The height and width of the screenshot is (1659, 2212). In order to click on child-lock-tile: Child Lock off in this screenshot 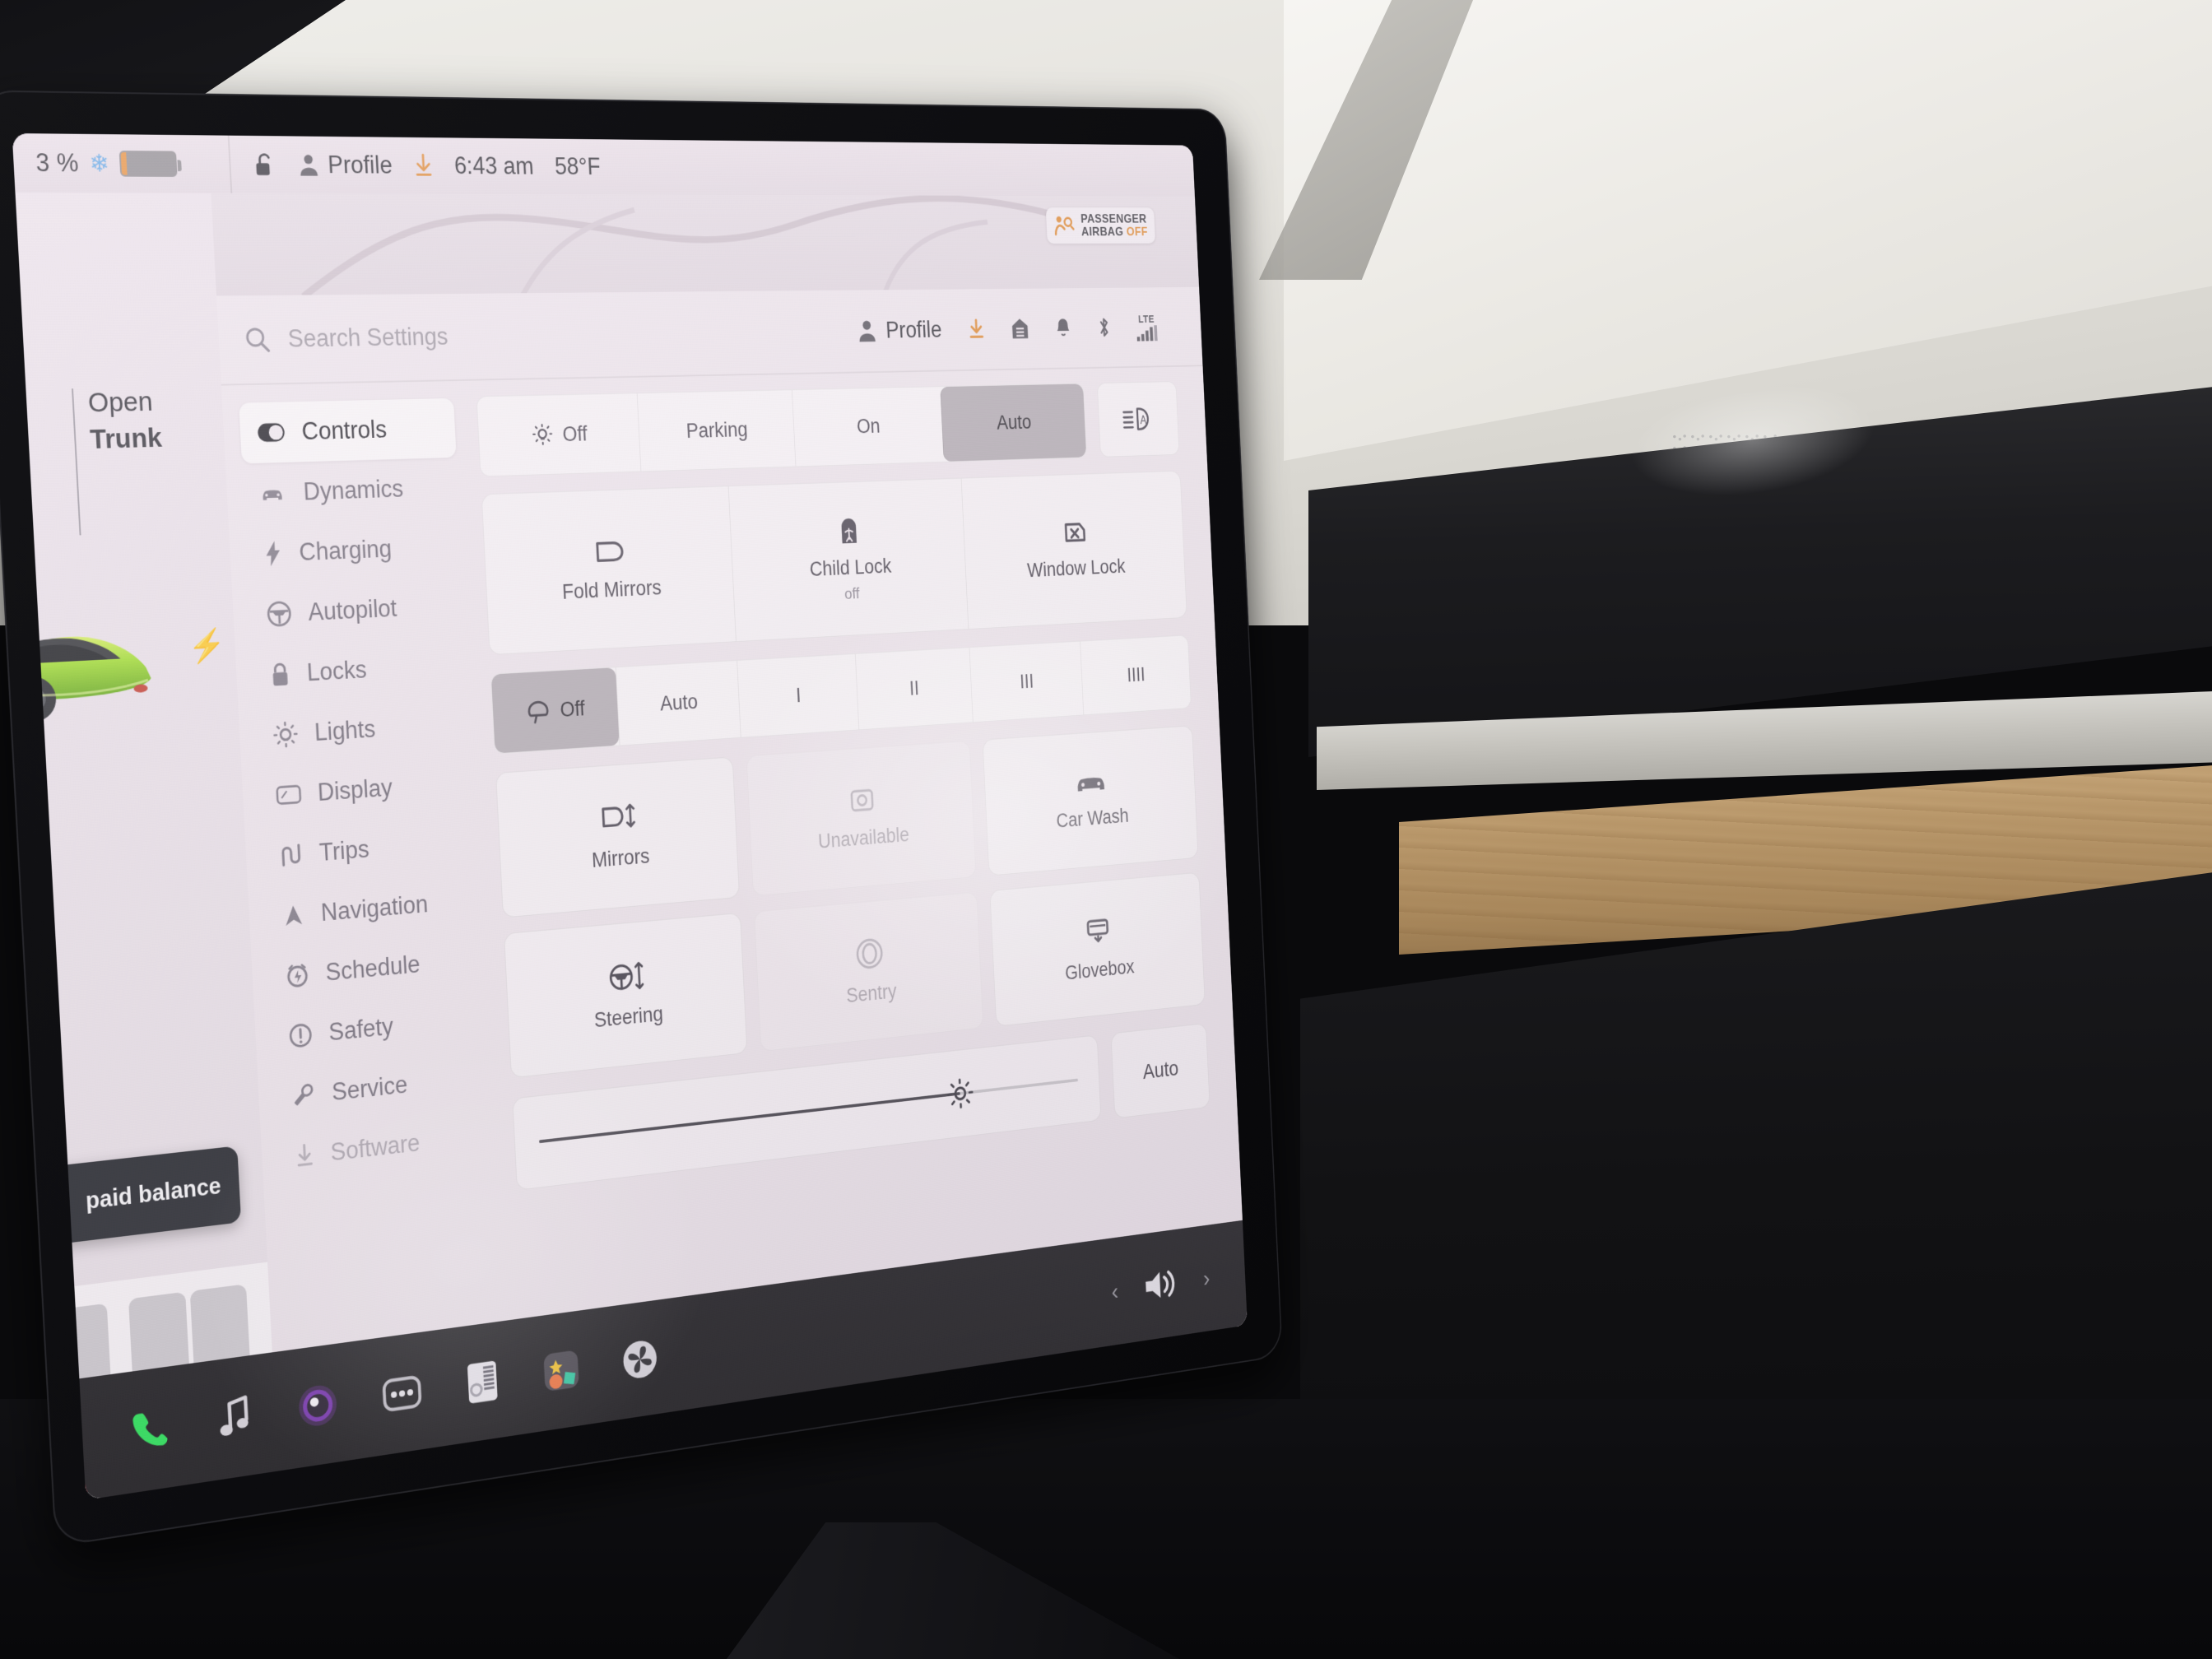, I will do `click(848, 560)`.